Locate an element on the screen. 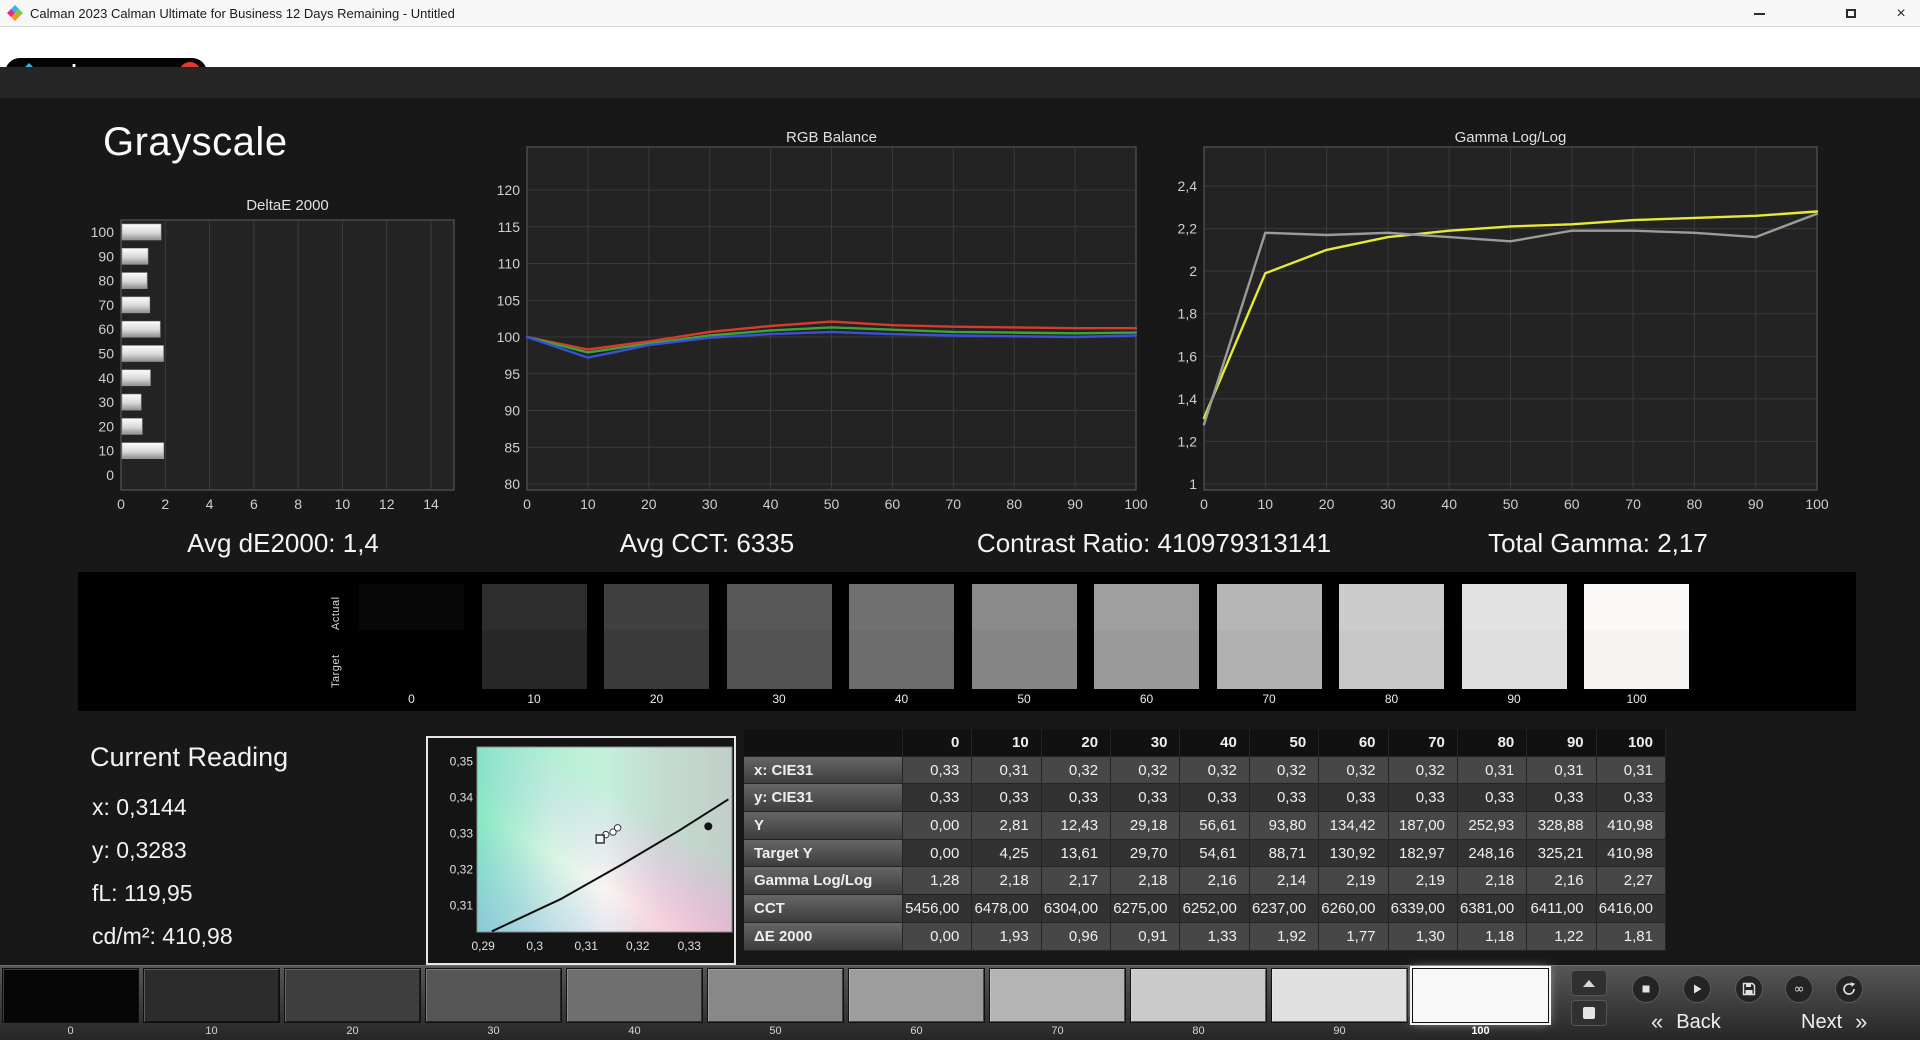 This screenshot has height=1040, width=1920. refresh-button is located at coordinates (1849, 989).